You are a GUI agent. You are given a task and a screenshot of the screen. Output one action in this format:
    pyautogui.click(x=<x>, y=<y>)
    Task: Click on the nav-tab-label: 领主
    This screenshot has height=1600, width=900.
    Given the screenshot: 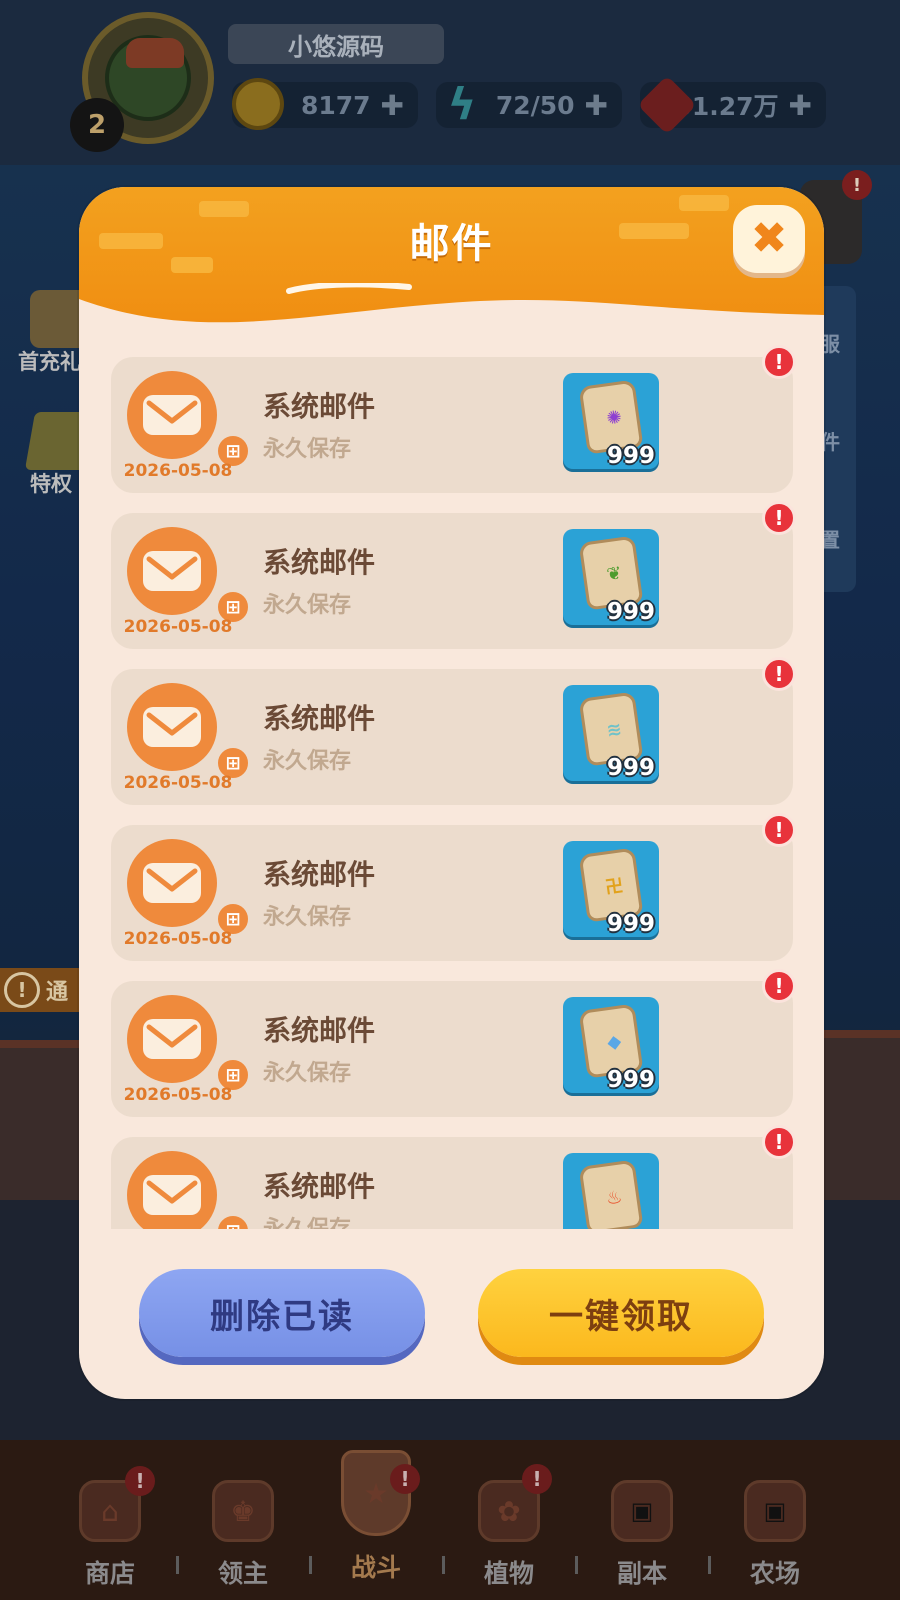 What is the action you would take?
    pyautogui.click(x=242, y=1573)
    